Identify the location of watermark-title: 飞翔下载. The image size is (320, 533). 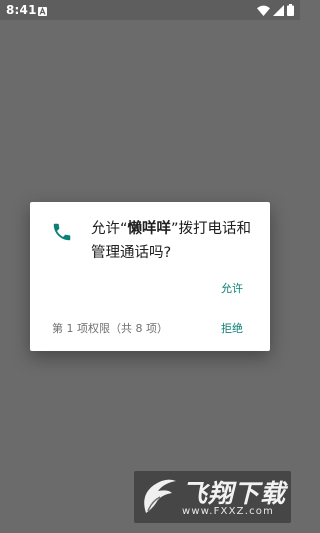
(234, 493).